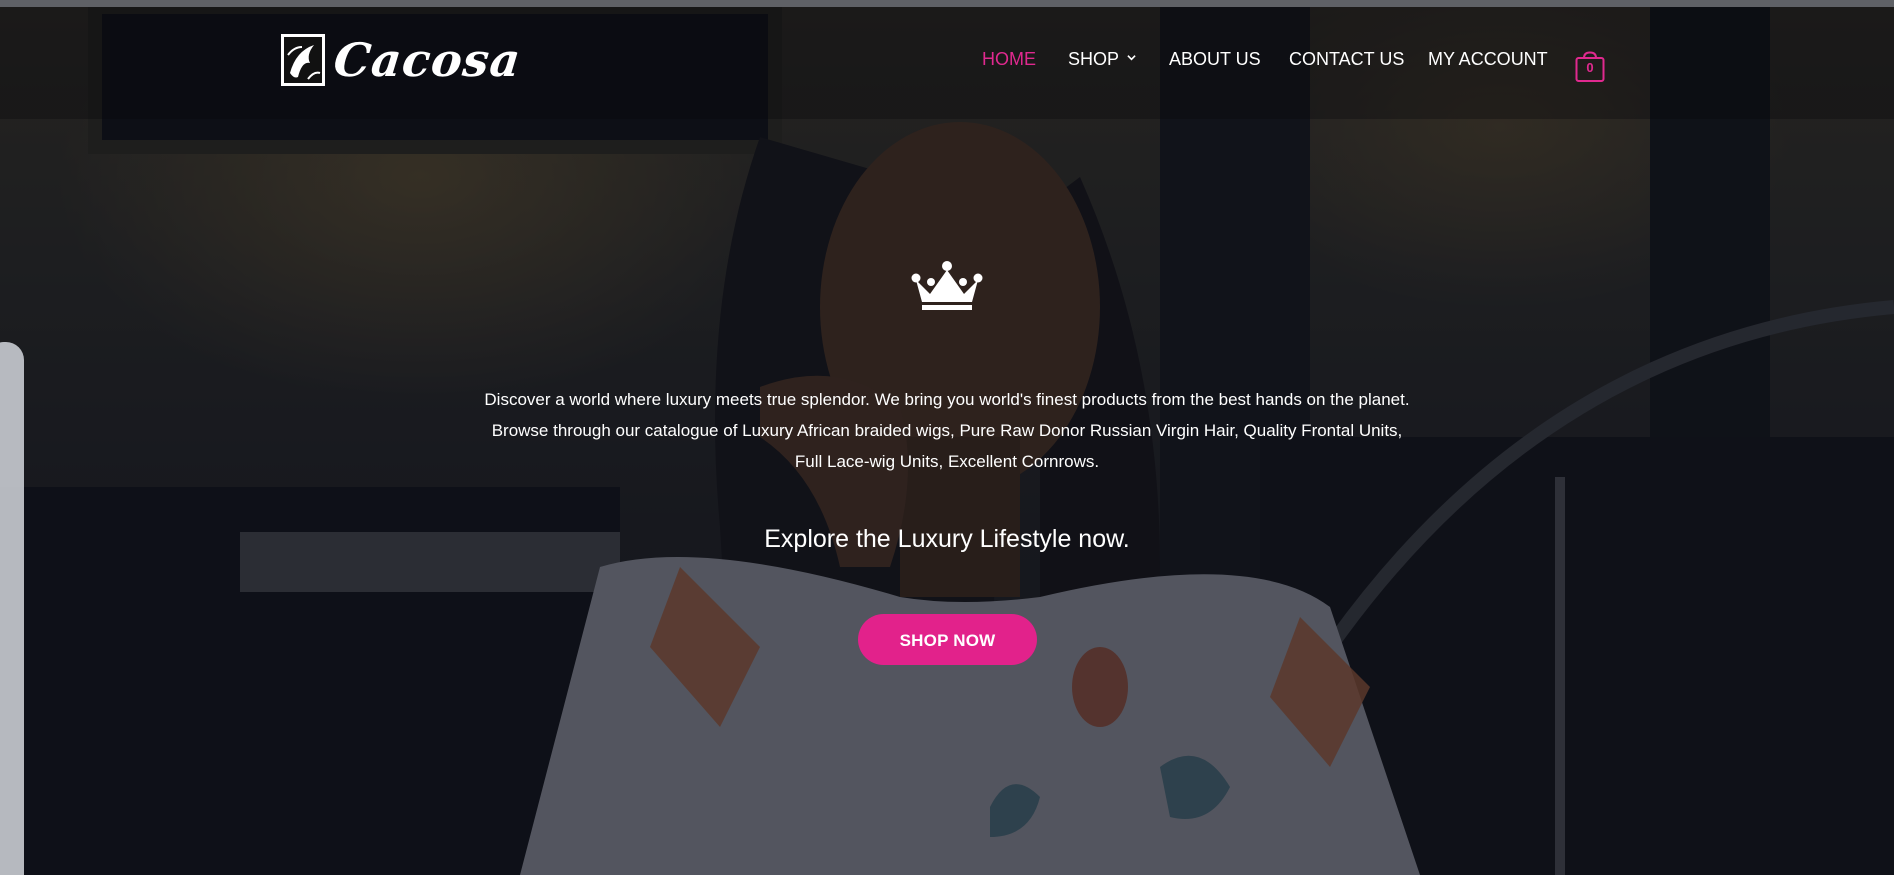 This screenshot has height=875, width=1894. I want to click on browser-top-strip, so click(947, 3).